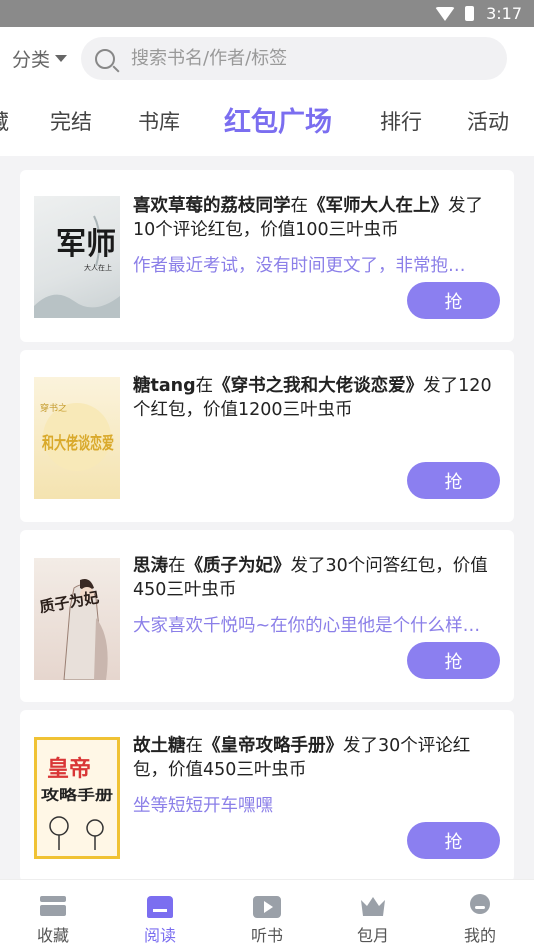  I want to click on nav-item-profile: 我的, so click(480, 914).